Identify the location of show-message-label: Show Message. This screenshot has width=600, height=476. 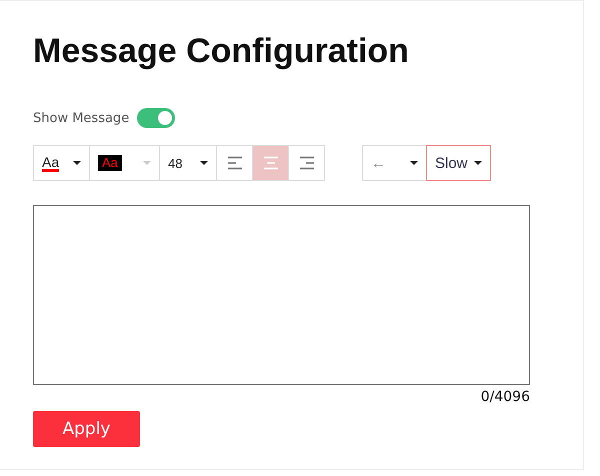
(81, 118).